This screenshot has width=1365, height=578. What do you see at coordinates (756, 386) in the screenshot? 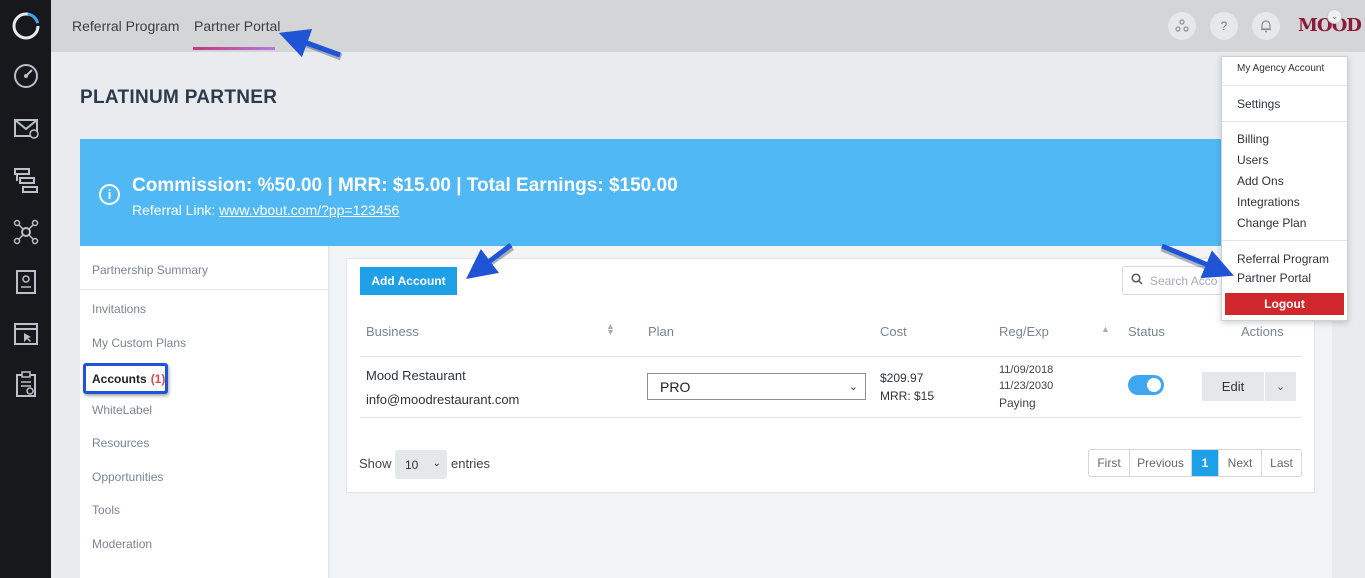
I see `plan-select: PRO ⌄` at bounding box center [756, 386].